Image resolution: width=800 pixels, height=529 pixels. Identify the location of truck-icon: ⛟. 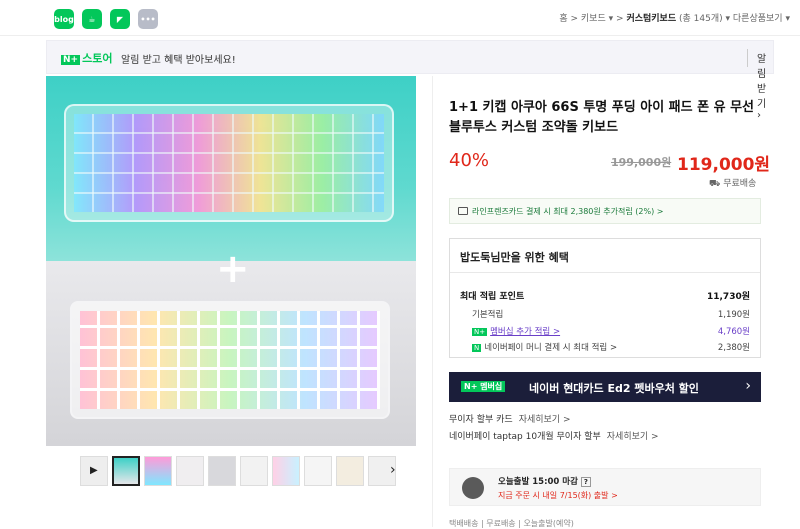
(715, 184).